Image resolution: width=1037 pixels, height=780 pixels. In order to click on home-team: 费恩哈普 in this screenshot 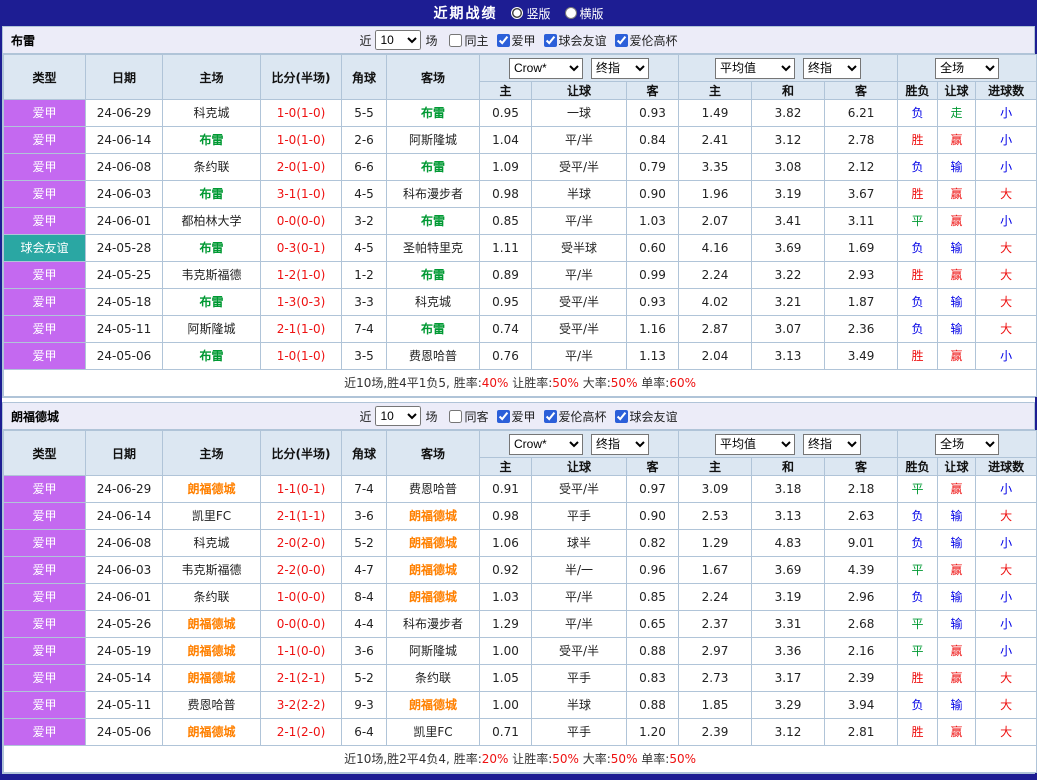, I will do `click(211, 705)`.